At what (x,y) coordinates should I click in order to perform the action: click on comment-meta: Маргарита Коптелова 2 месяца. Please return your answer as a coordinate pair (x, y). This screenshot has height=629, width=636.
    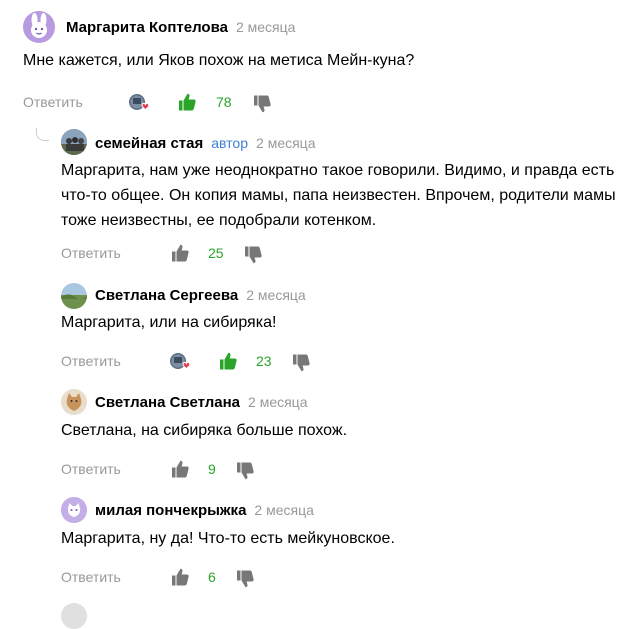
    Looking at the image, I should click on (180, 27).